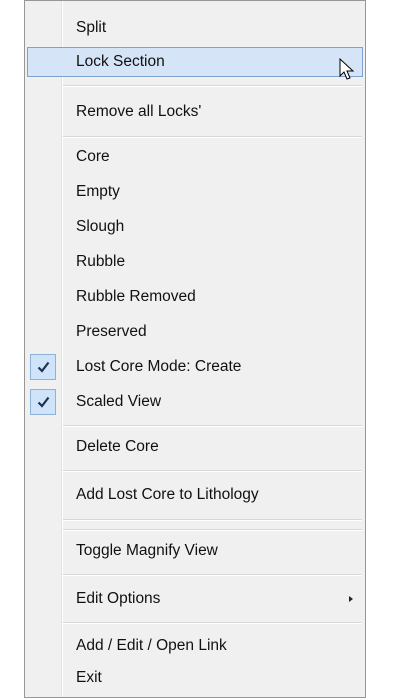  Describe the element at coordinates (136, 296) in the screenshot. I see `menu-item-label: Rubble Removed` at that location.